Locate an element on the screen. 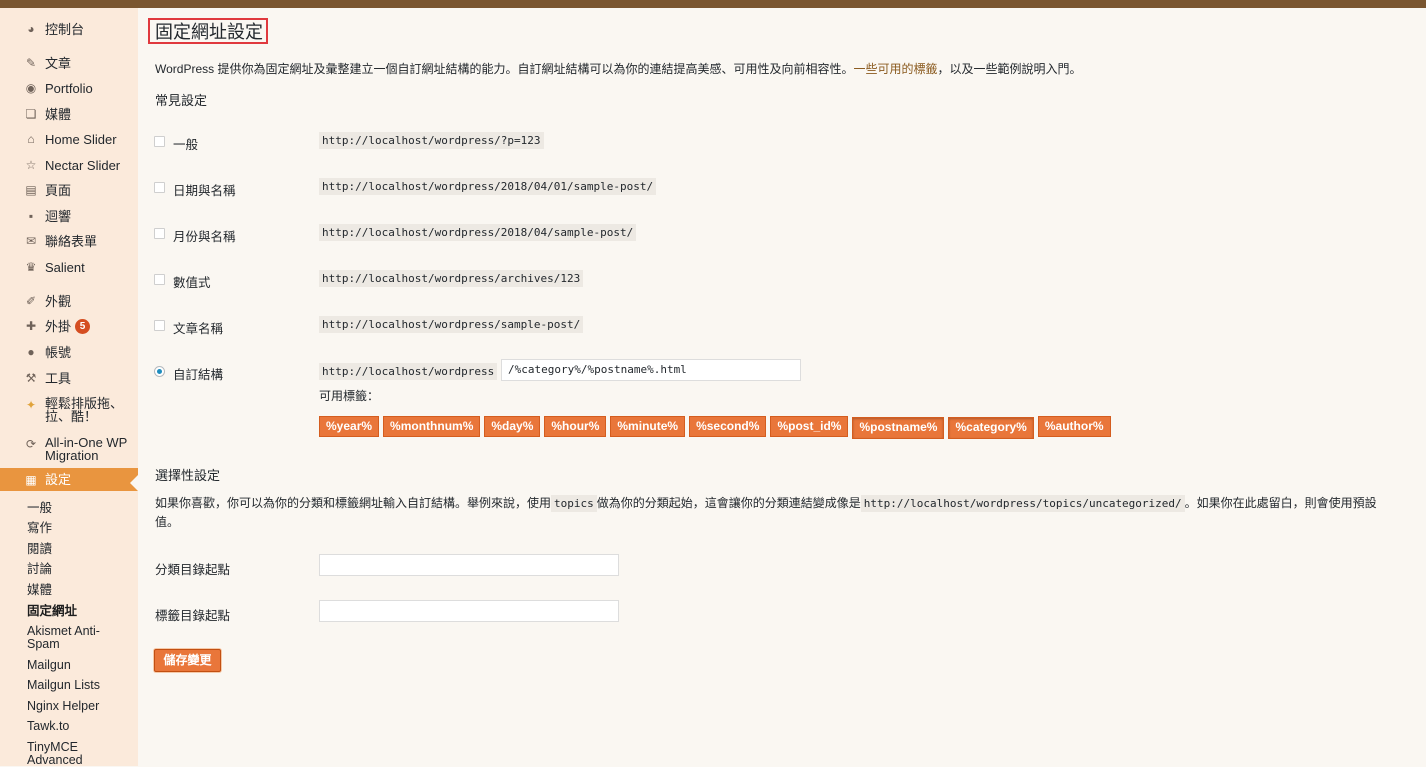 The image size is (1426, 767). option-label-plain: 一般 is located at coordinates (186, 145).